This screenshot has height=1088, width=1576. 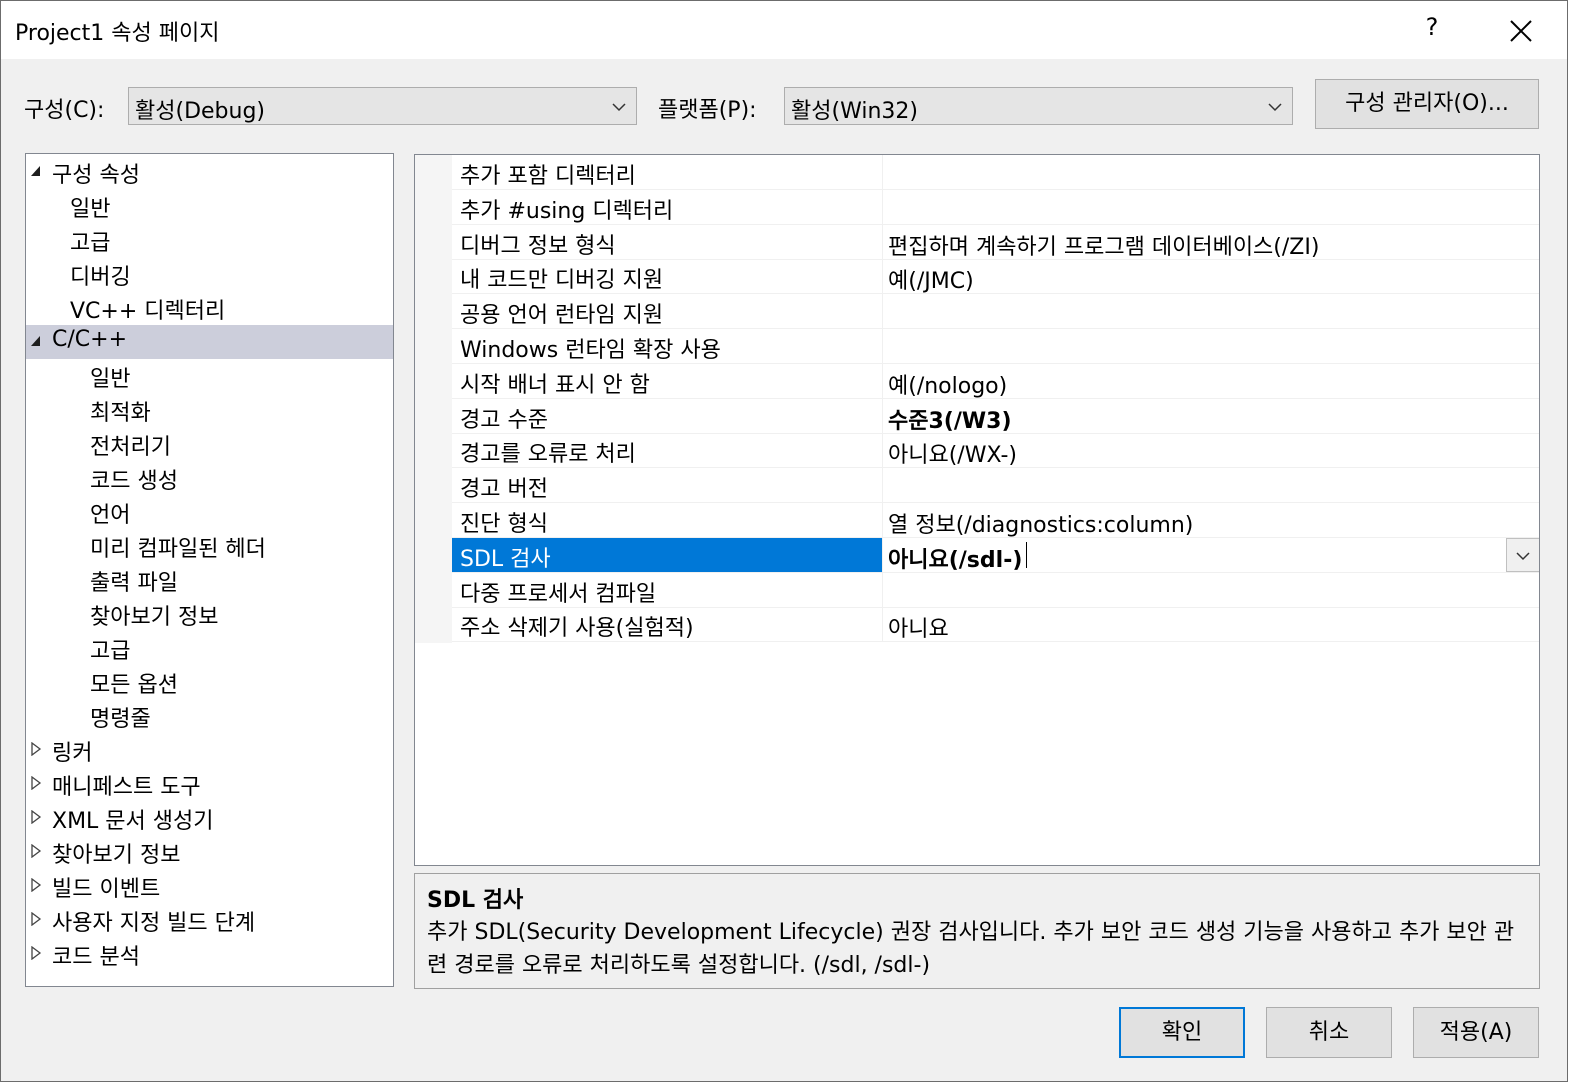 What do you see at coordinates (209, 750) in the screenshot?
I see `tree-item: 링커` at bounding box center [209, 750].